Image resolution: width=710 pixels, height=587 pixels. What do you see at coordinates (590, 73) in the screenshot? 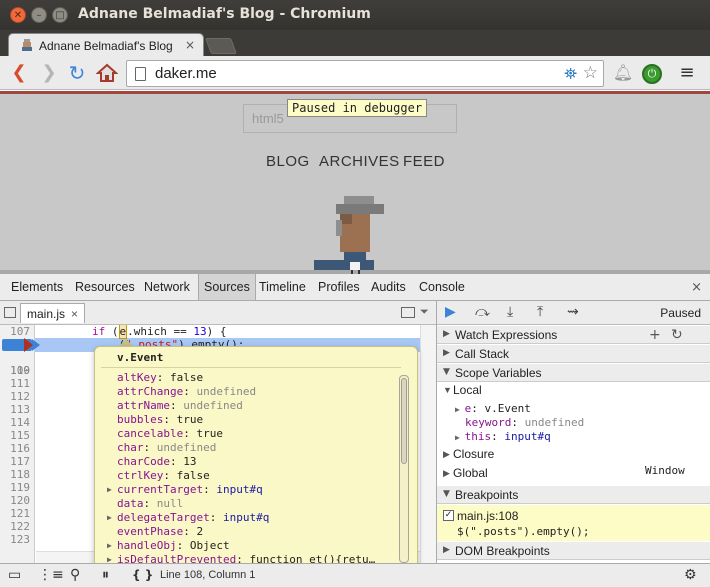
I see `bookmark-star-icon: ☆` at bounding box center [590, 73].